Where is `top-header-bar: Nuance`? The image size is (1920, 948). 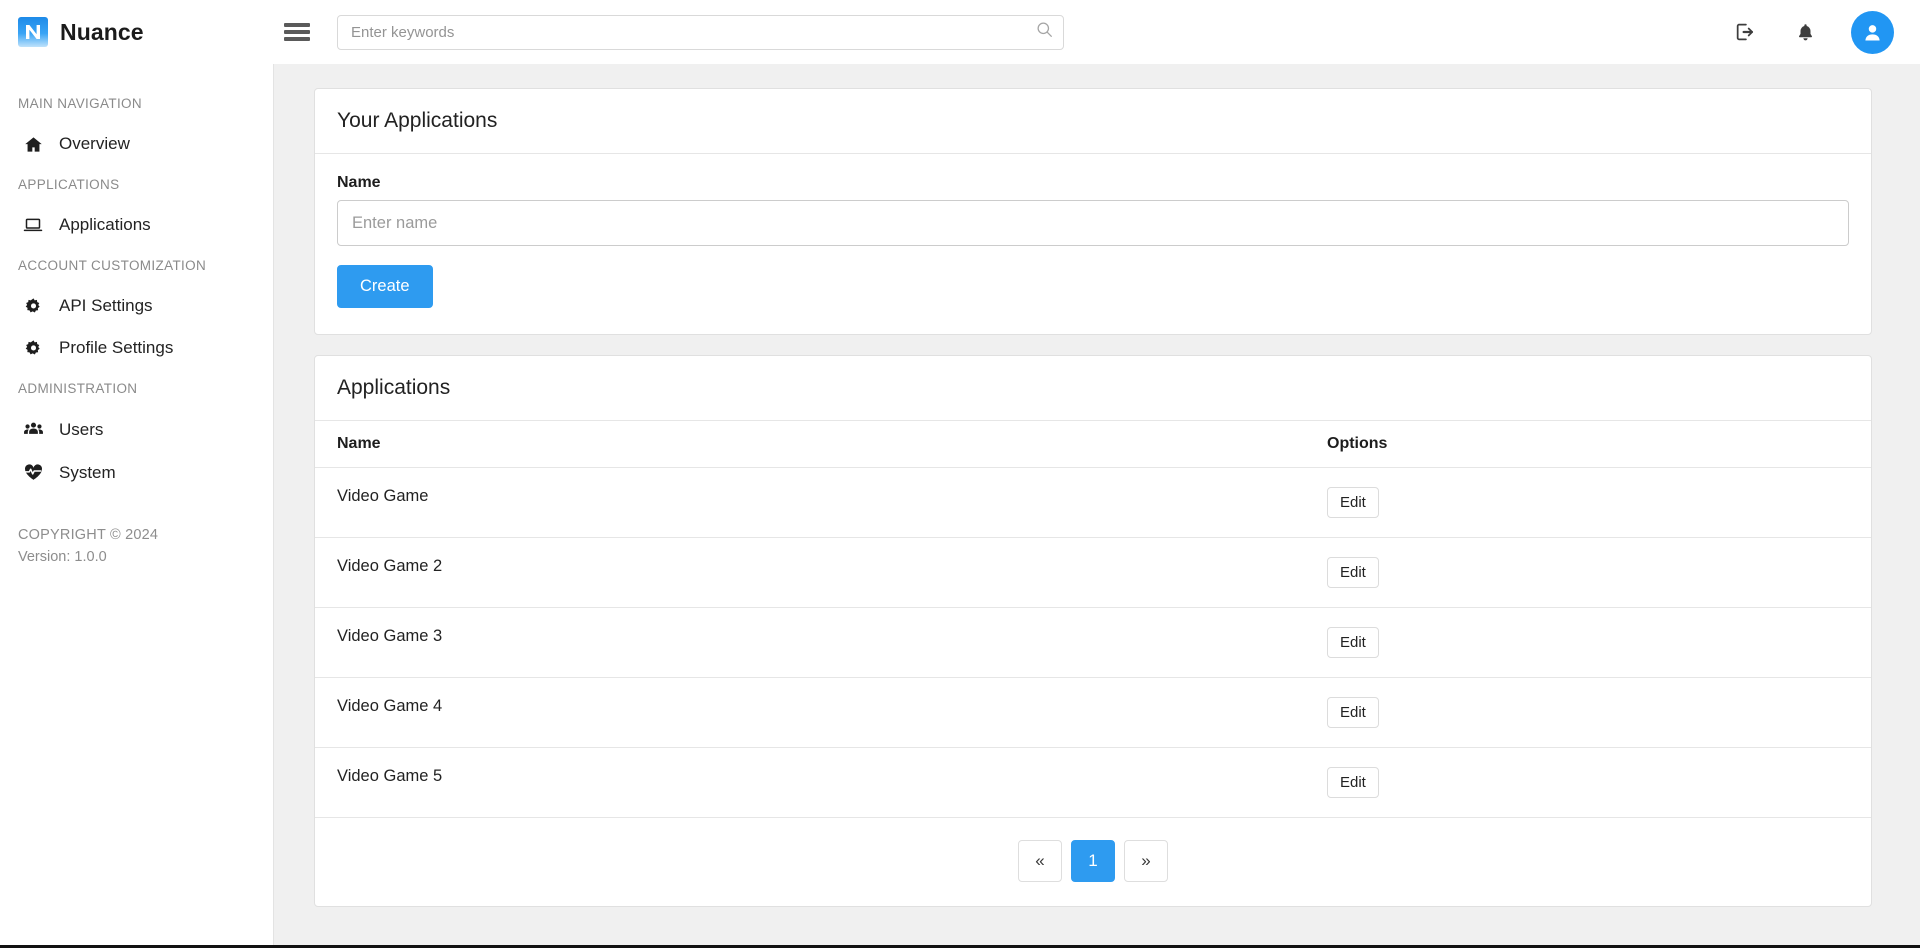
top-header-bar: Nuance is located at coordinates (960, 32).